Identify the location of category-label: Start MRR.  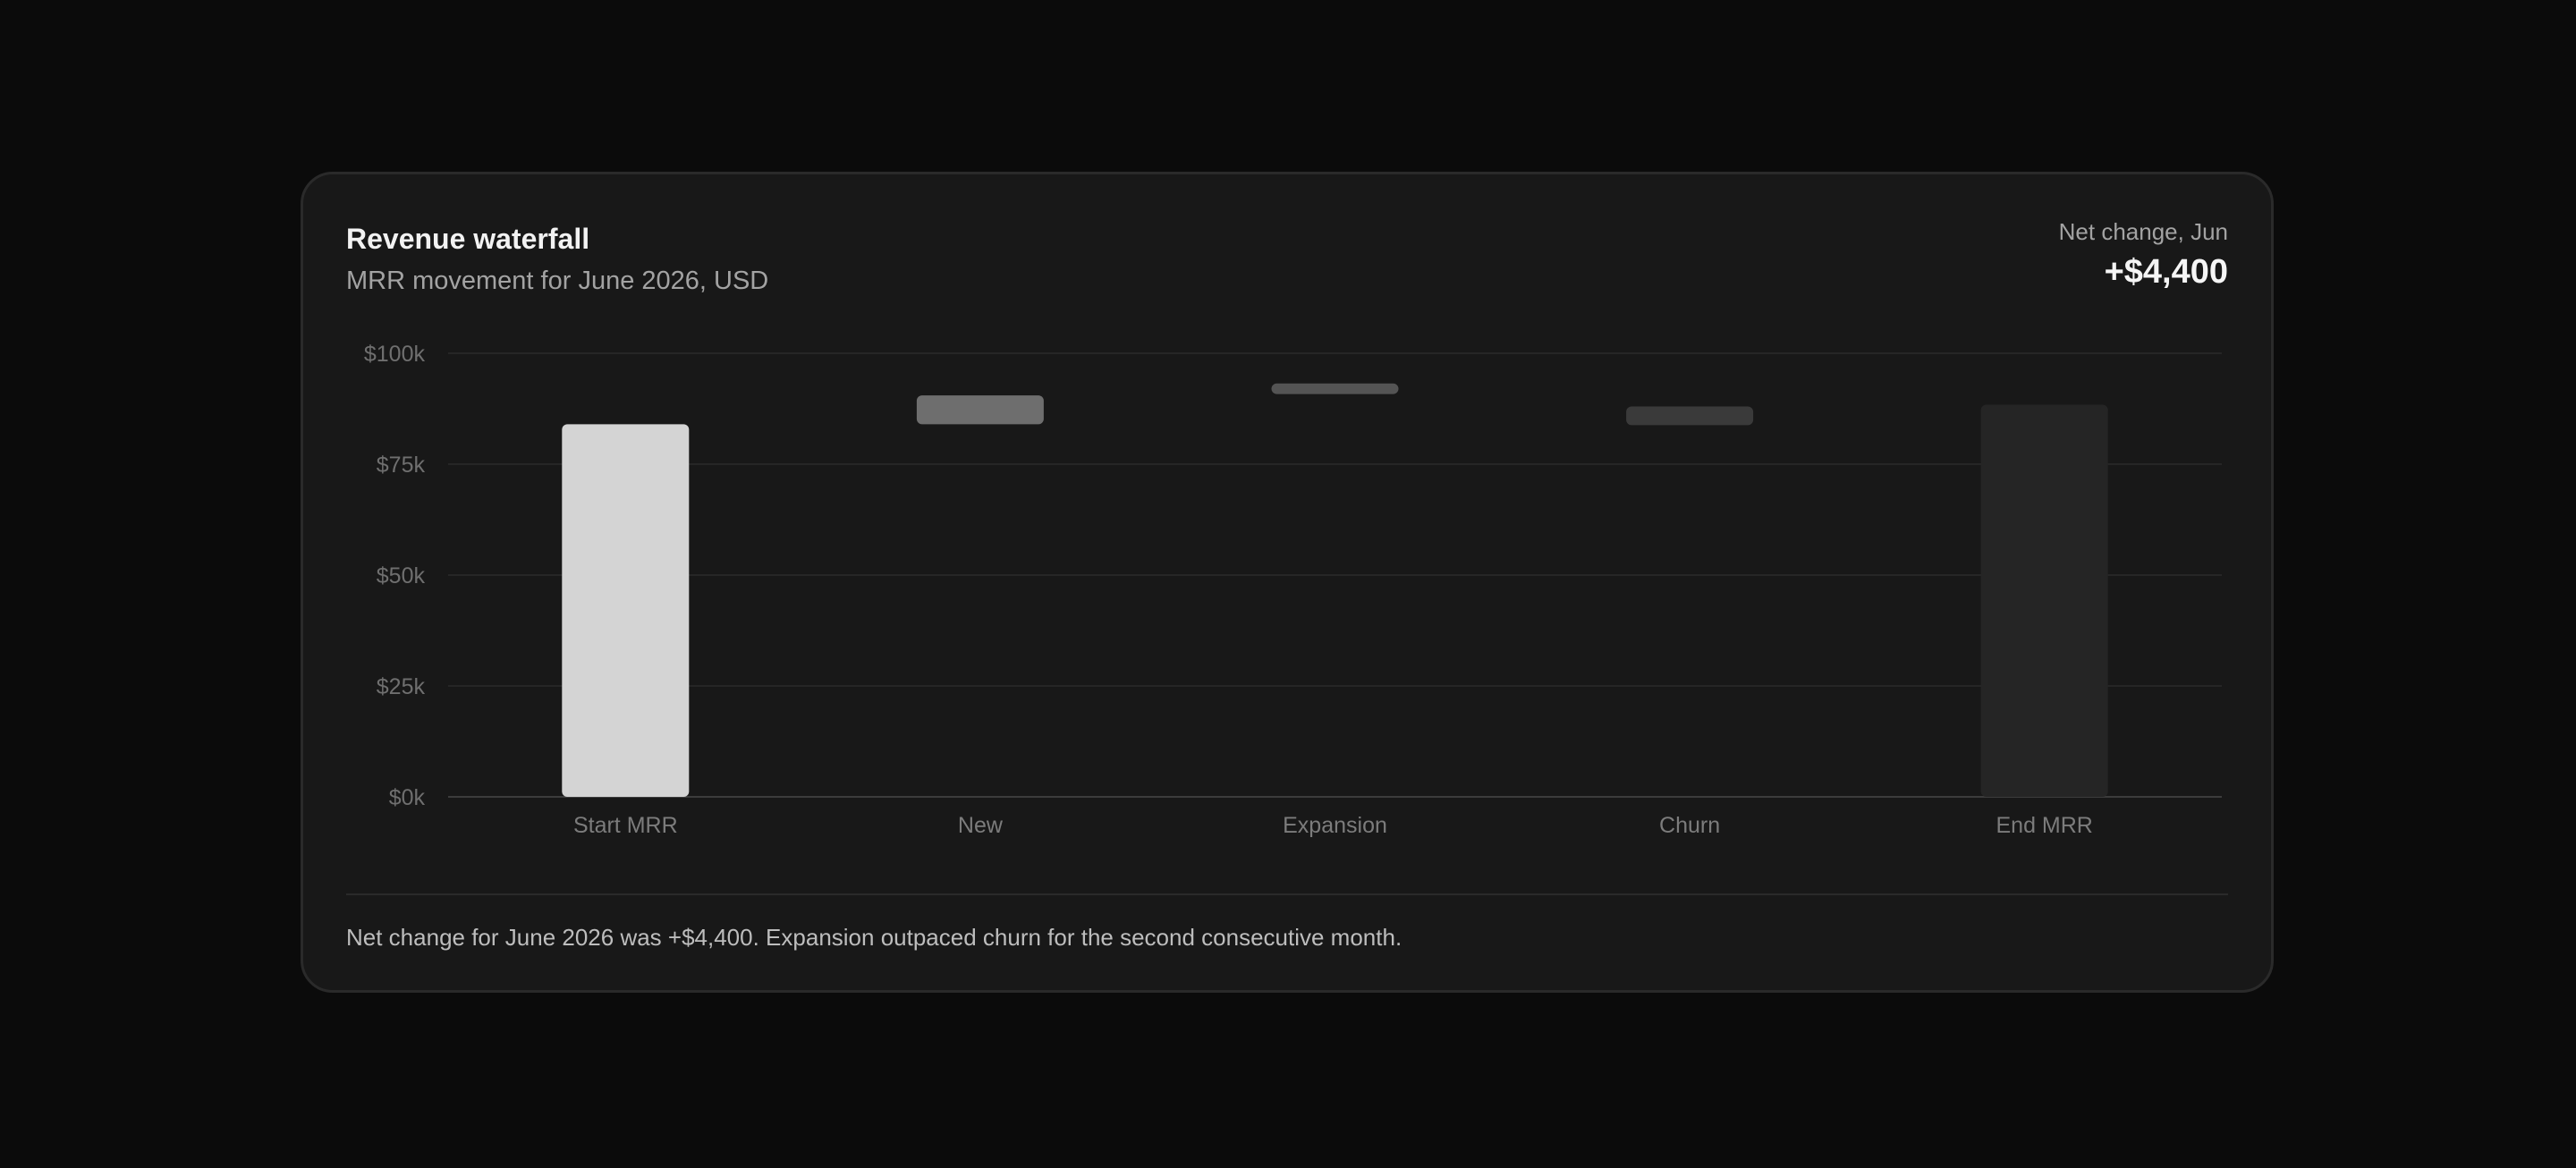
(625, 825).